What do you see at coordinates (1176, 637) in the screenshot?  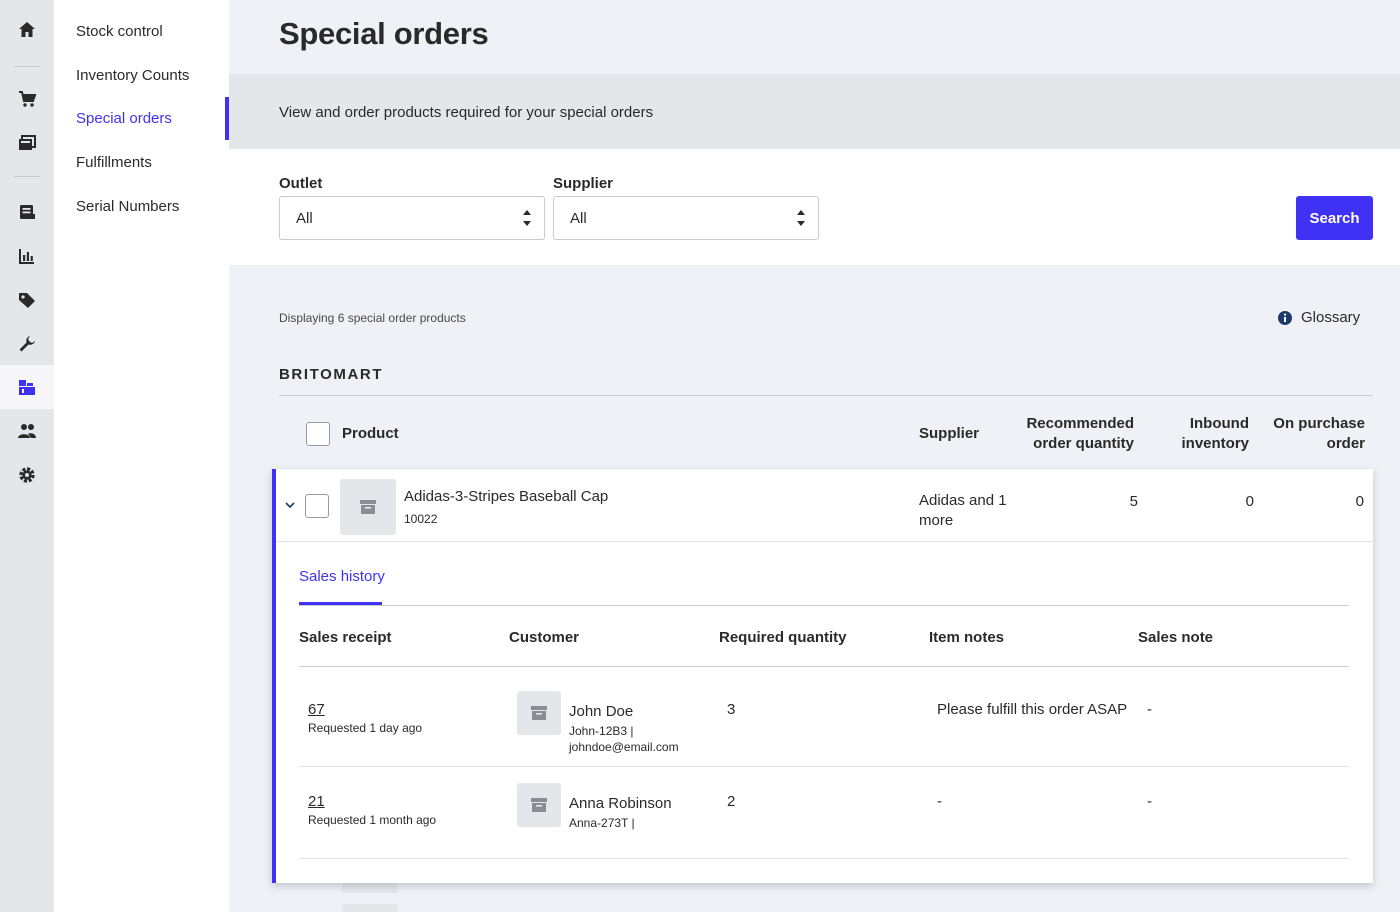 I see `column-sales-note: Sales note` at bounding box center [1176, 637].